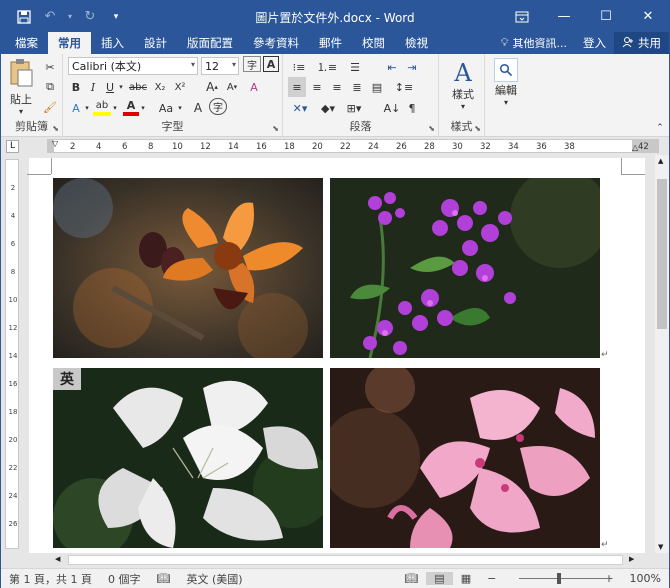  Describe the element at coordinates (373, 43) in the screenshot. I see `tab-review: 校閱` at that location.